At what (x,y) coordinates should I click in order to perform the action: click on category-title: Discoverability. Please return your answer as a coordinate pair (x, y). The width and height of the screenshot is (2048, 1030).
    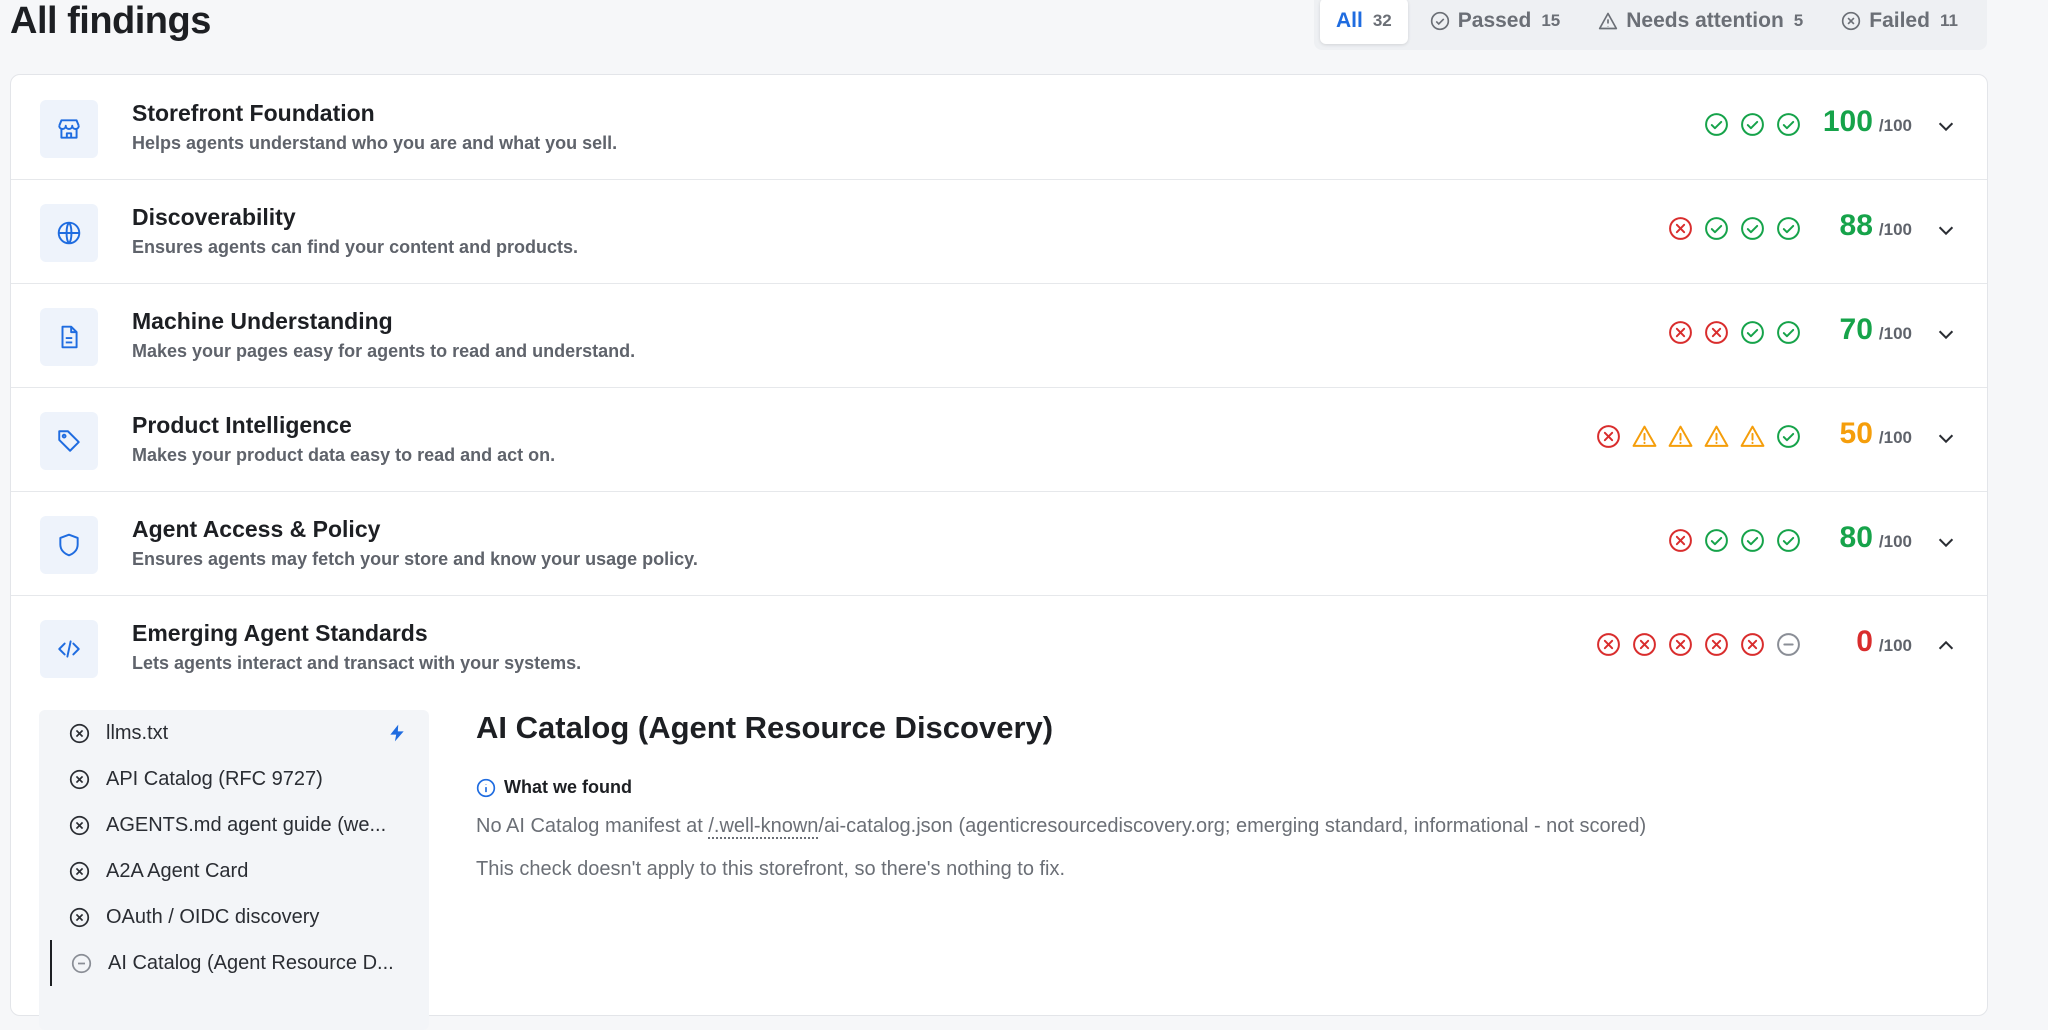
    Looking at the image, I should click on (214, 217).